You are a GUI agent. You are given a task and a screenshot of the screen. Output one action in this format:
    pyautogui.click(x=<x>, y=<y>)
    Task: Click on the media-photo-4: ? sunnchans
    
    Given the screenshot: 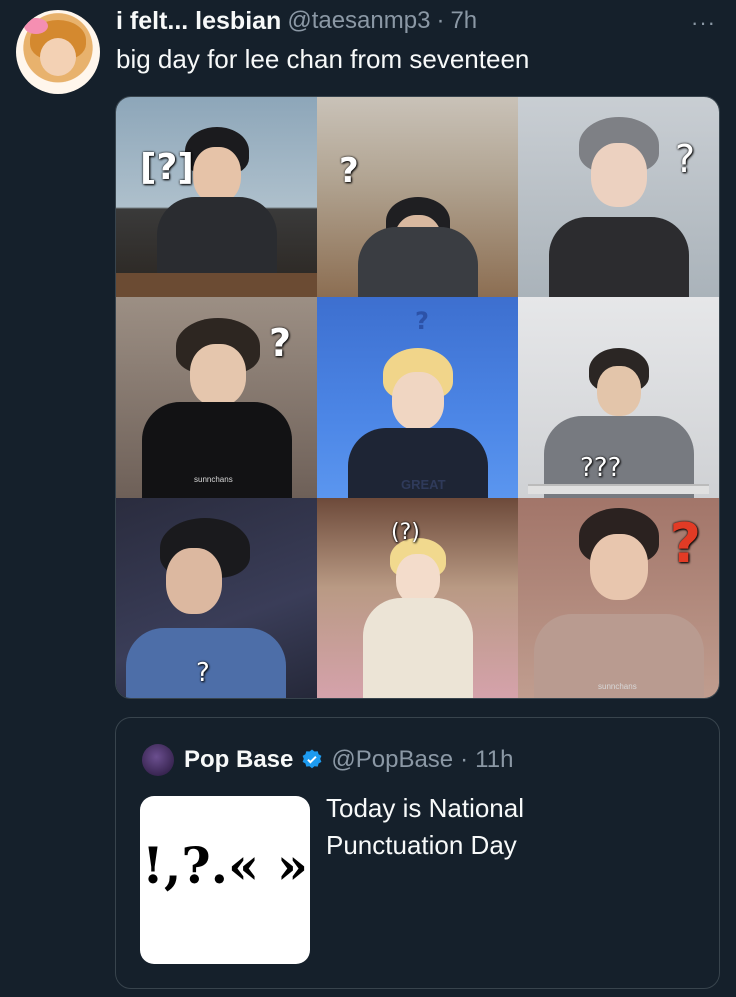 What is the action you would take?
    pyautogui.click(x=216, y=397)
    